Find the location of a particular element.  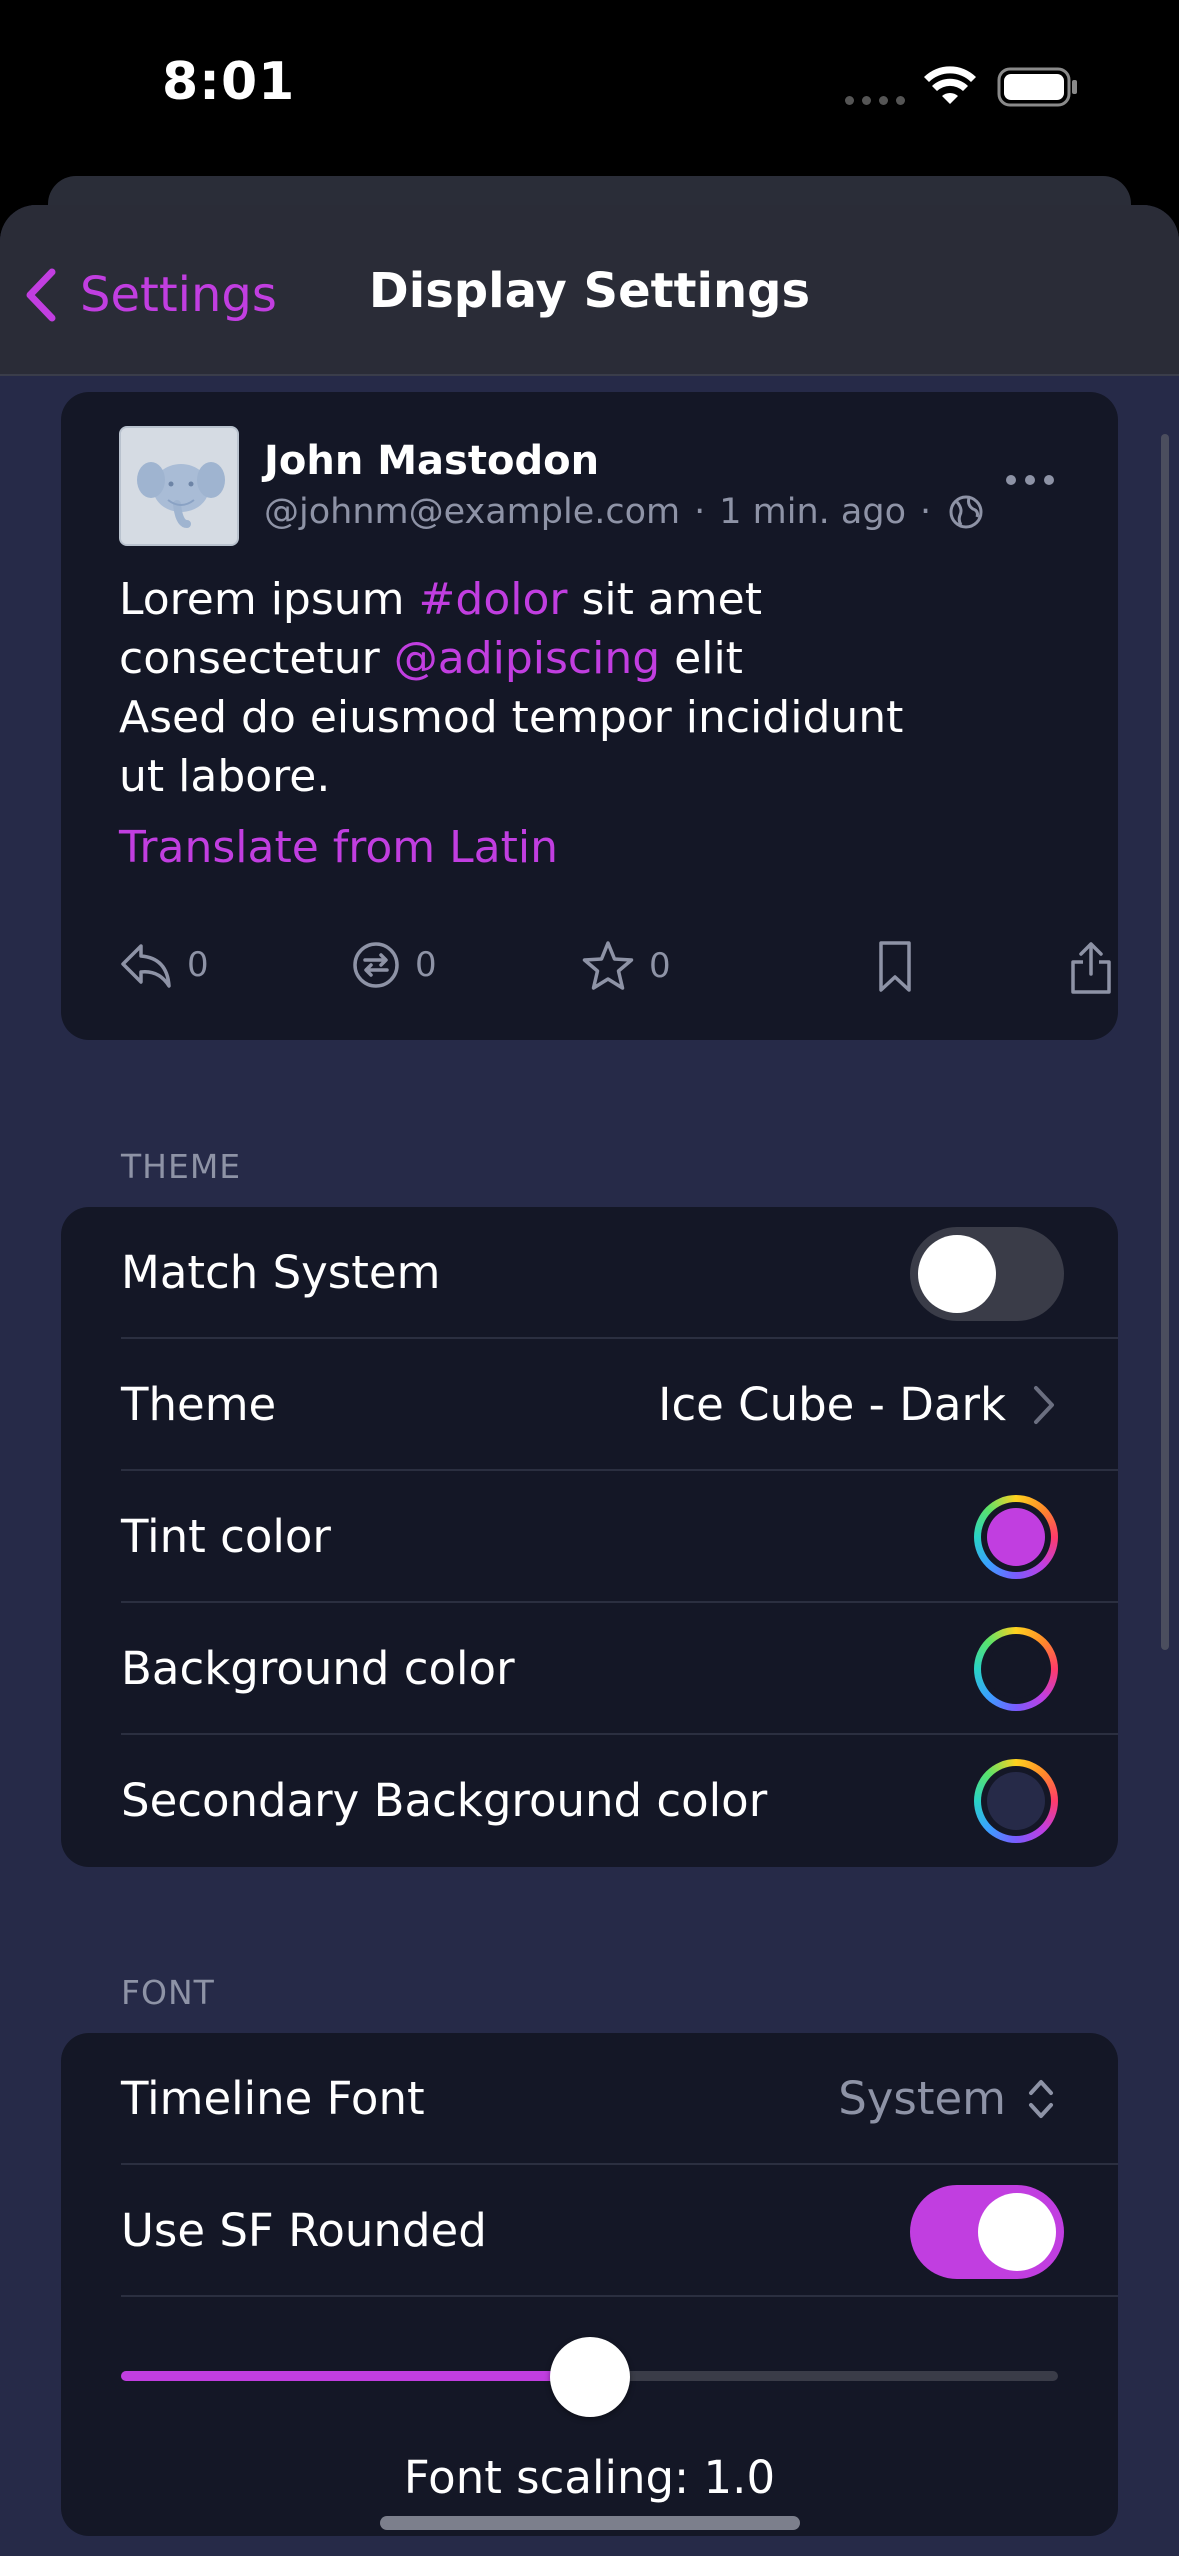

post-actions: 0 0 0 is located at coordinates (615, 970).